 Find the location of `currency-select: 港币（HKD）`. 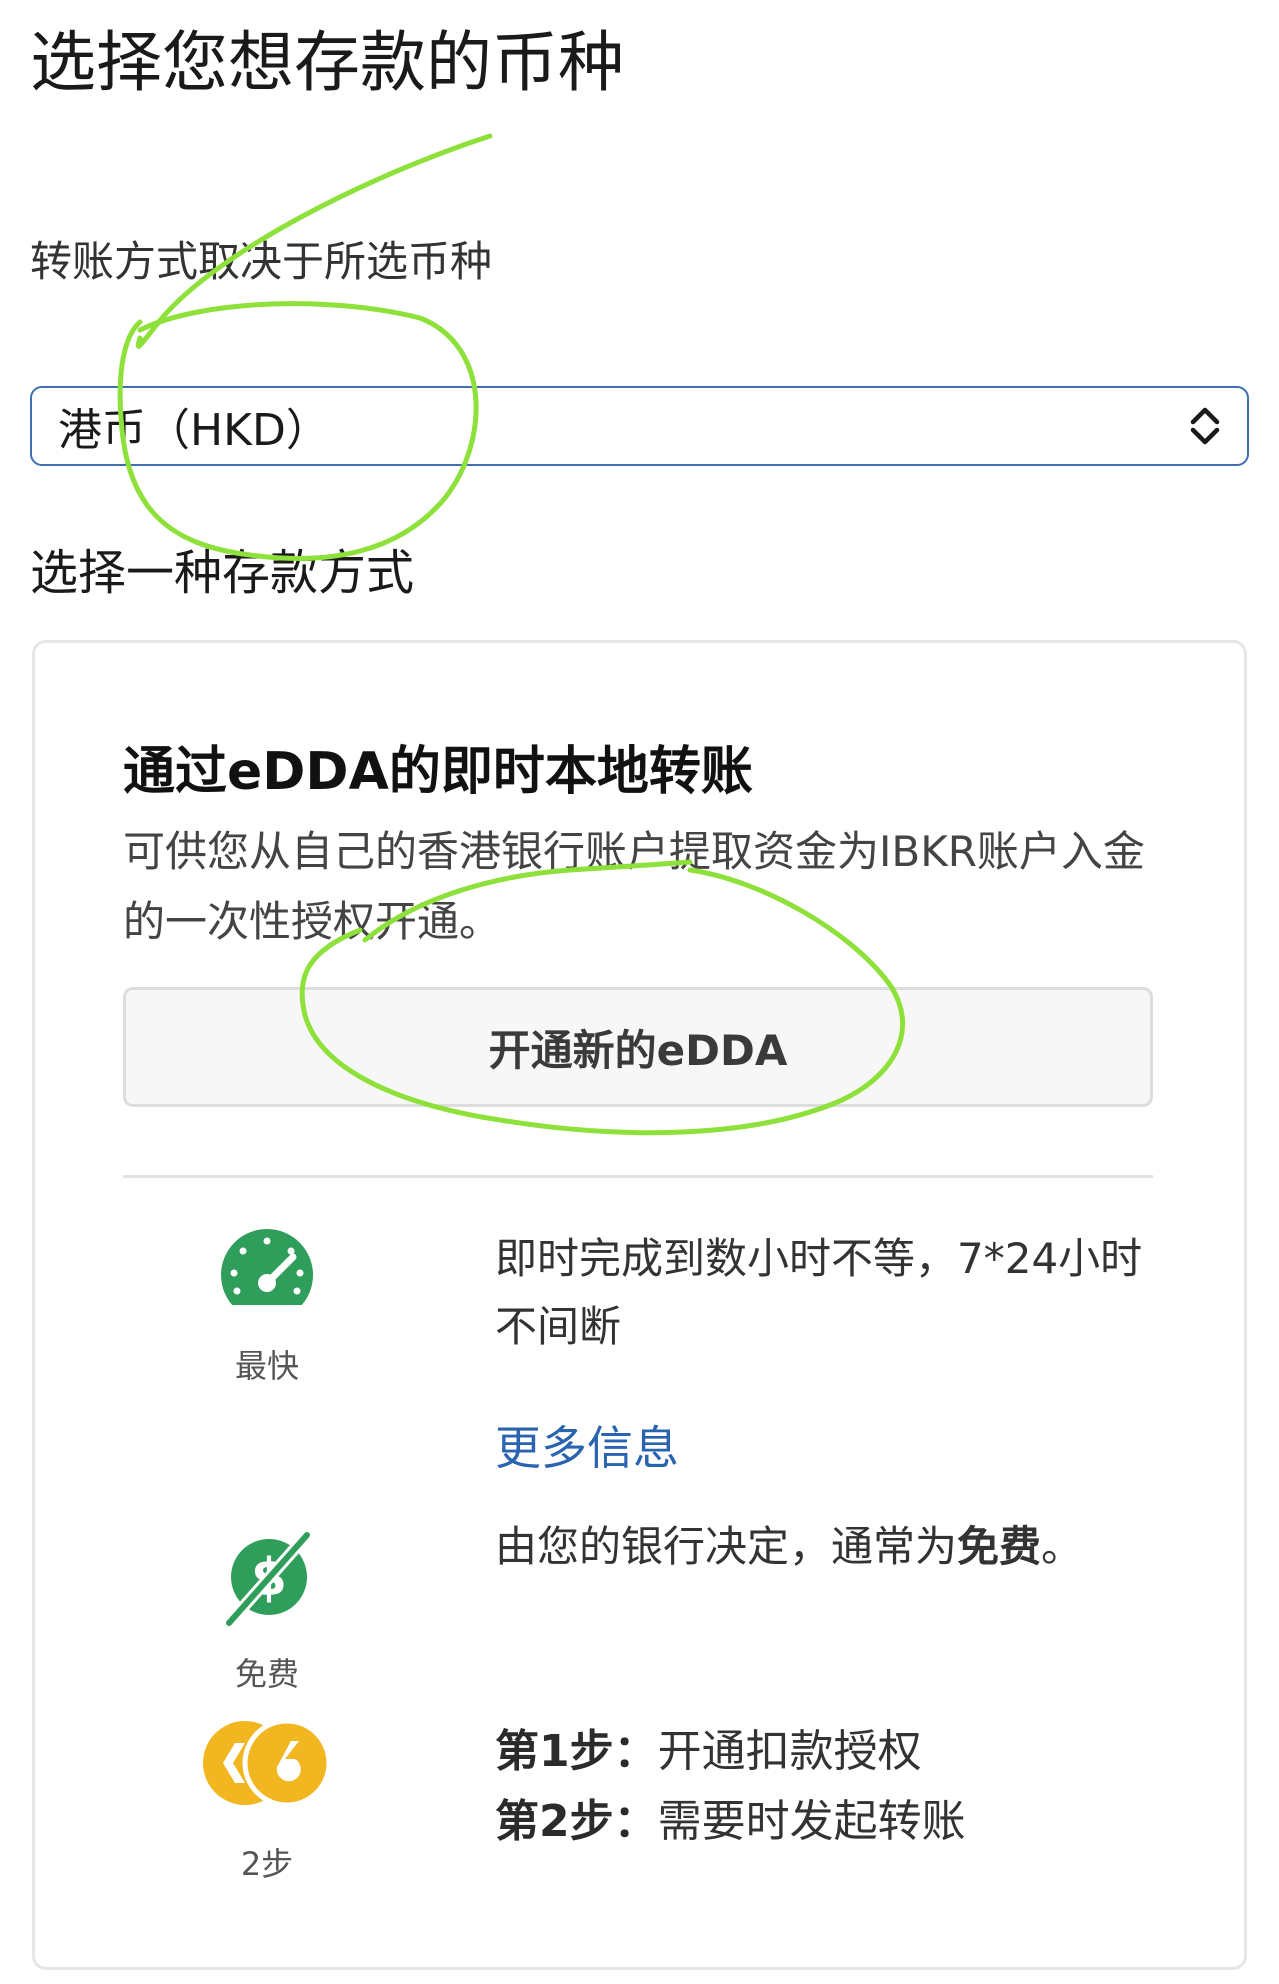

currency-select: 港币（HKD） is located at coordinates (639, 426).